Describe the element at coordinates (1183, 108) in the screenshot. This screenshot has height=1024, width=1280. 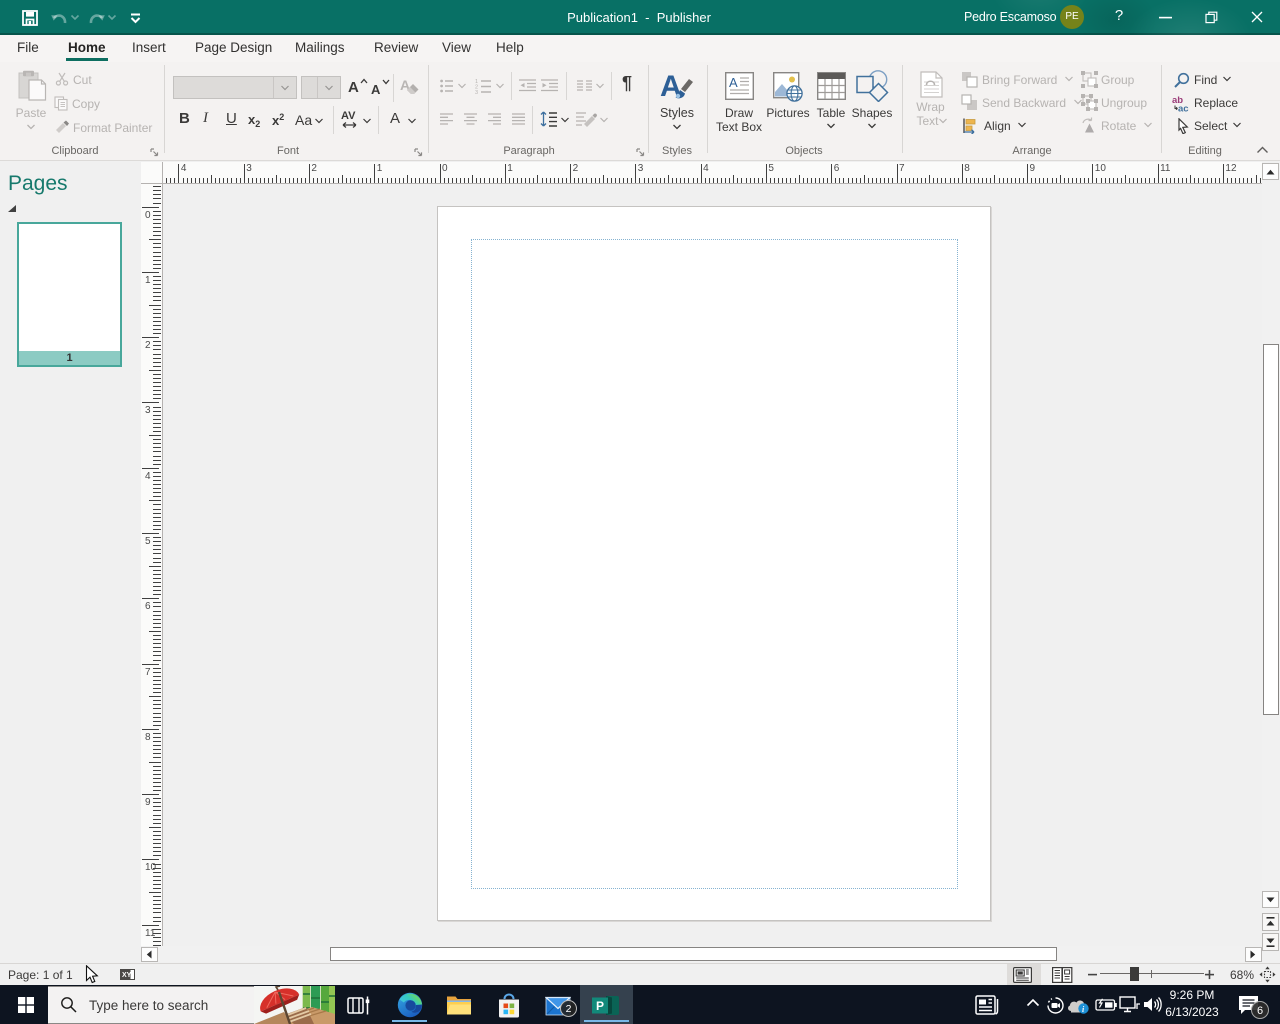
I see `svg-text: ac` at that location.